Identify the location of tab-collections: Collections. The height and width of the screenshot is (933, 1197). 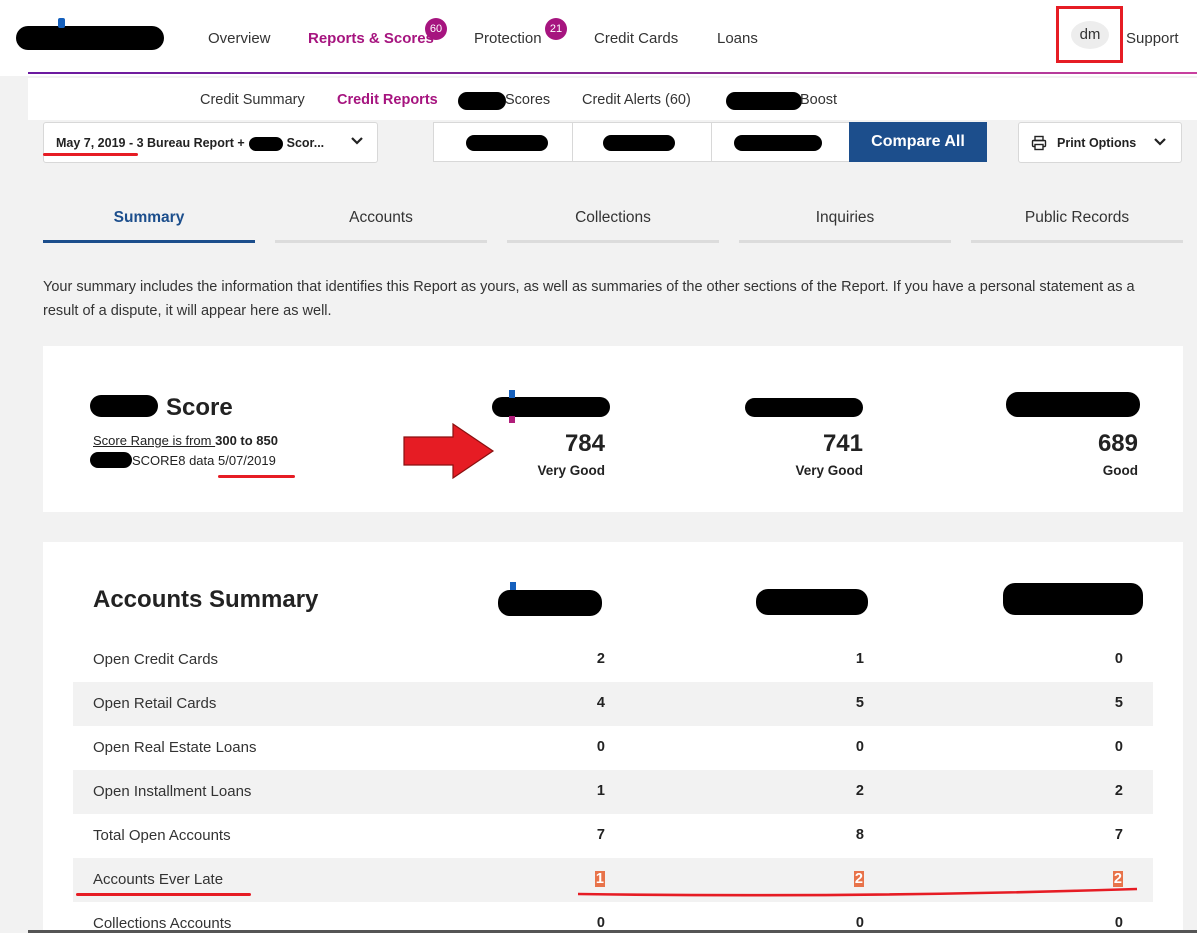
(613, 218).